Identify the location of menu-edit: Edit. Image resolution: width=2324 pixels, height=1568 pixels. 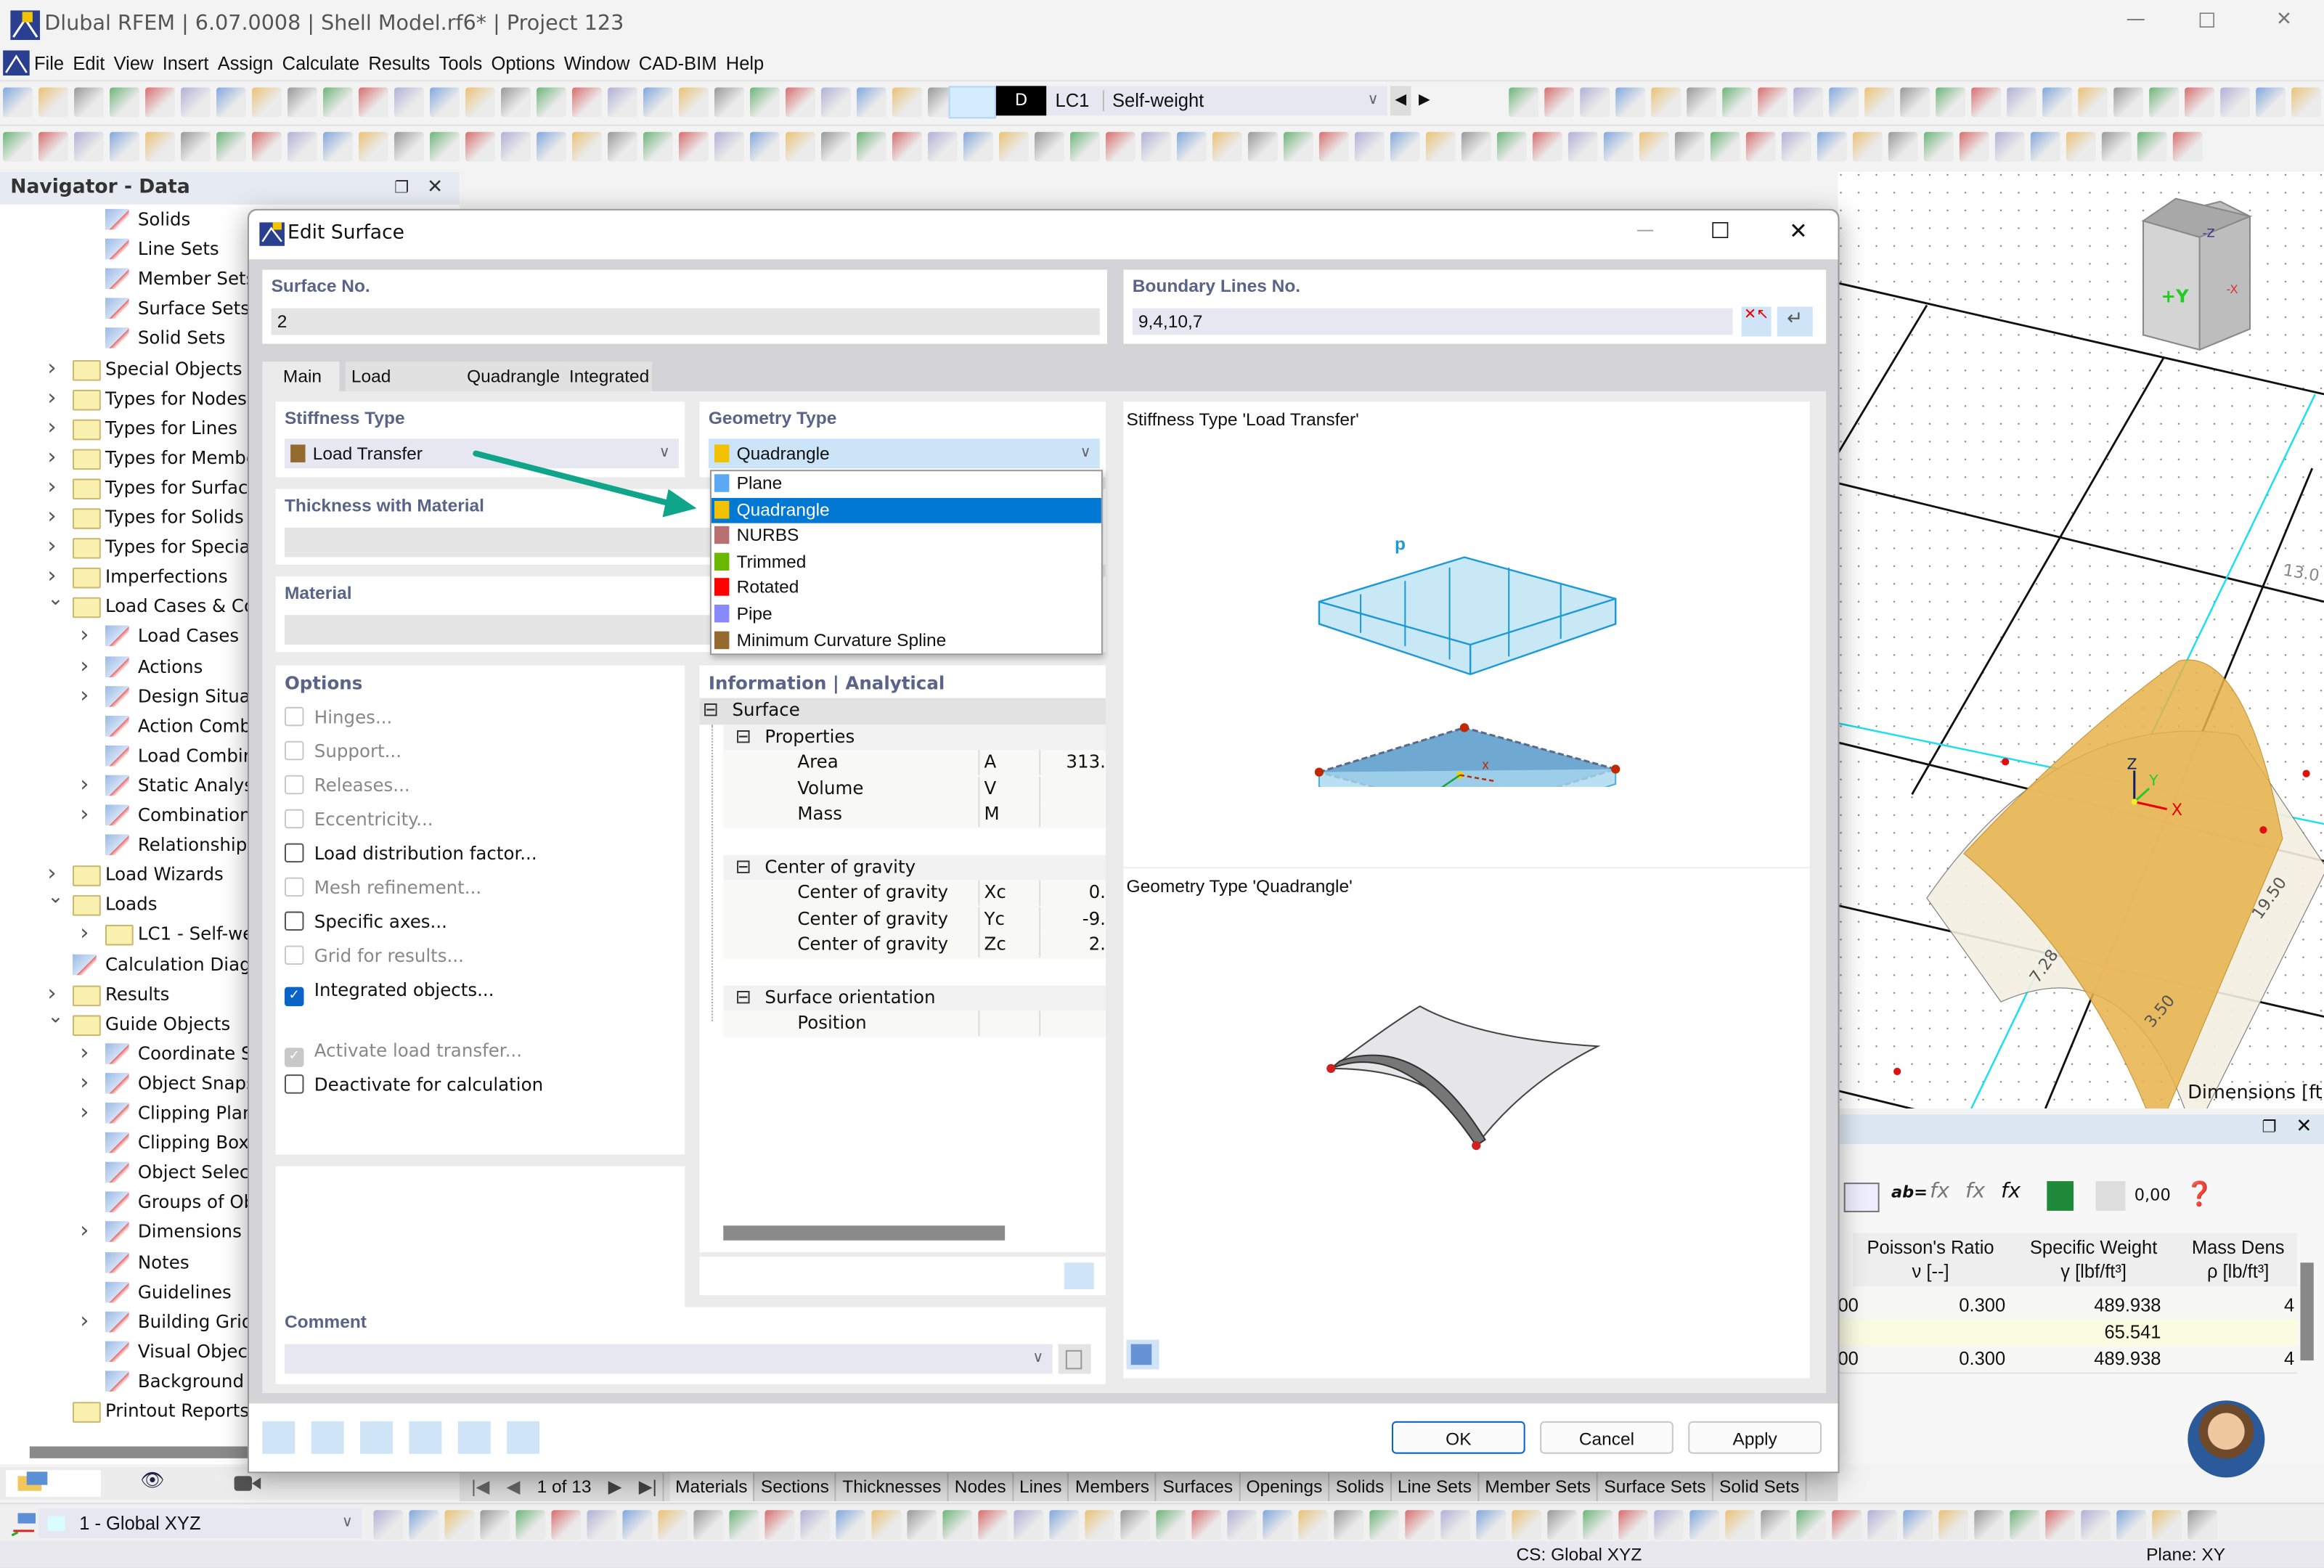
(88, 64).